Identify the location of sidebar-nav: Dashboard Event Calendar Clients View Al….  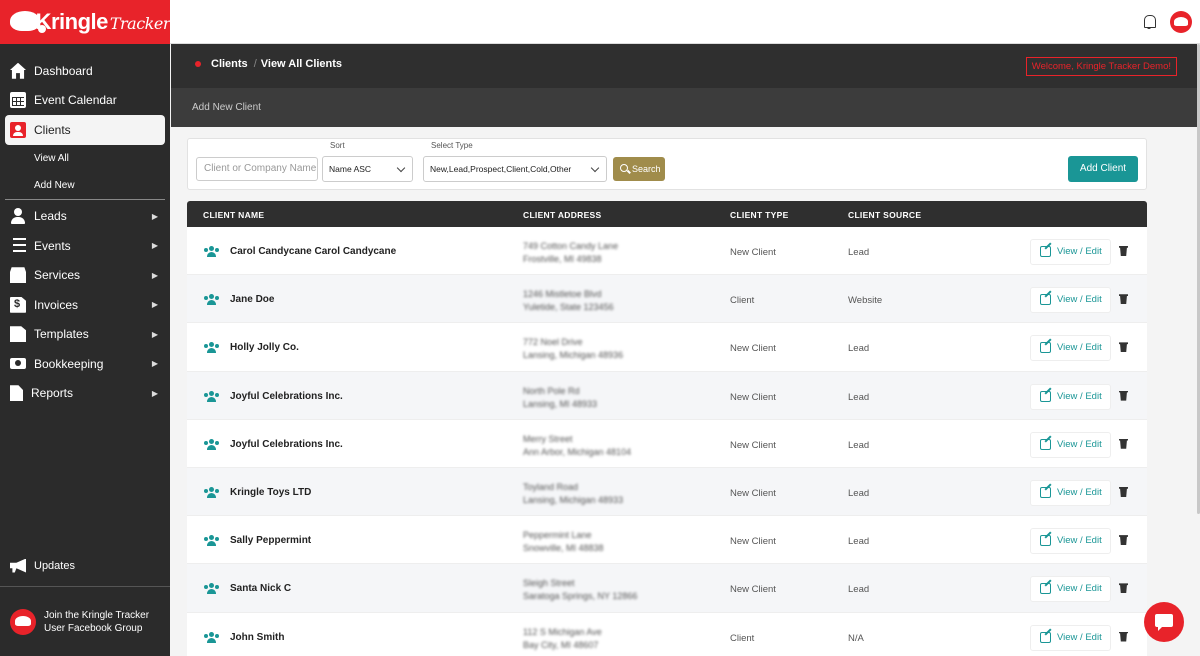
(85, 226).